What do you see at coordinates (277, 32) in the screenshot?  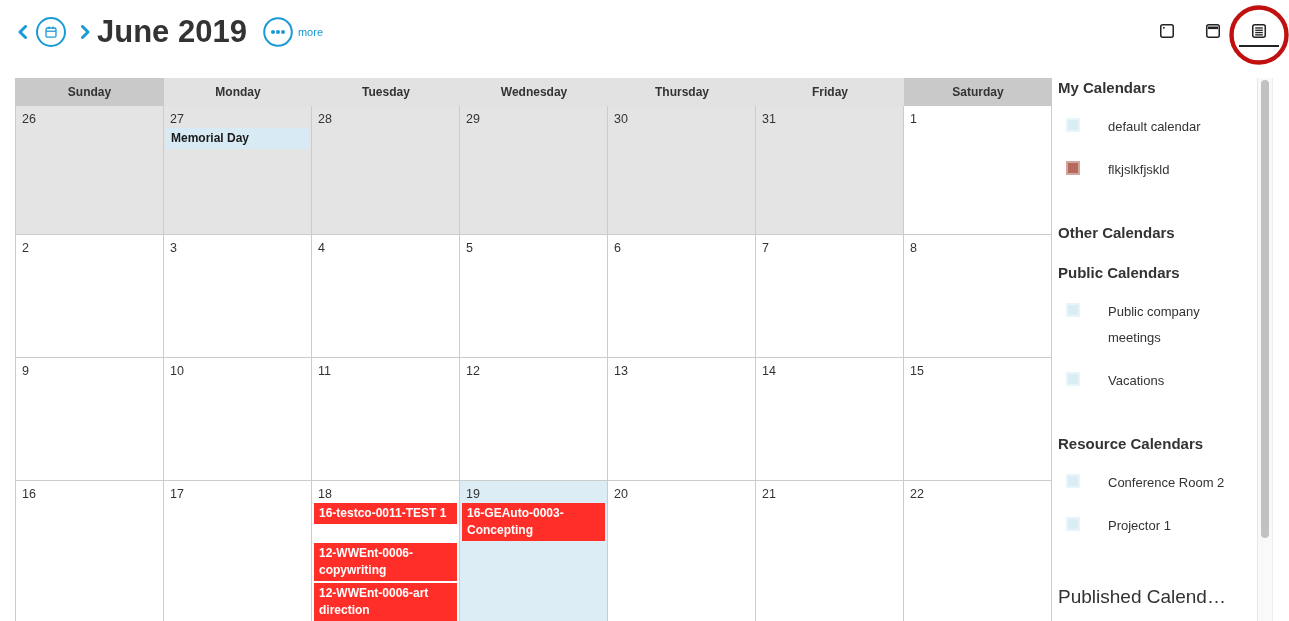 I see `ellipsis-icon` at bounding box center [277, 32].